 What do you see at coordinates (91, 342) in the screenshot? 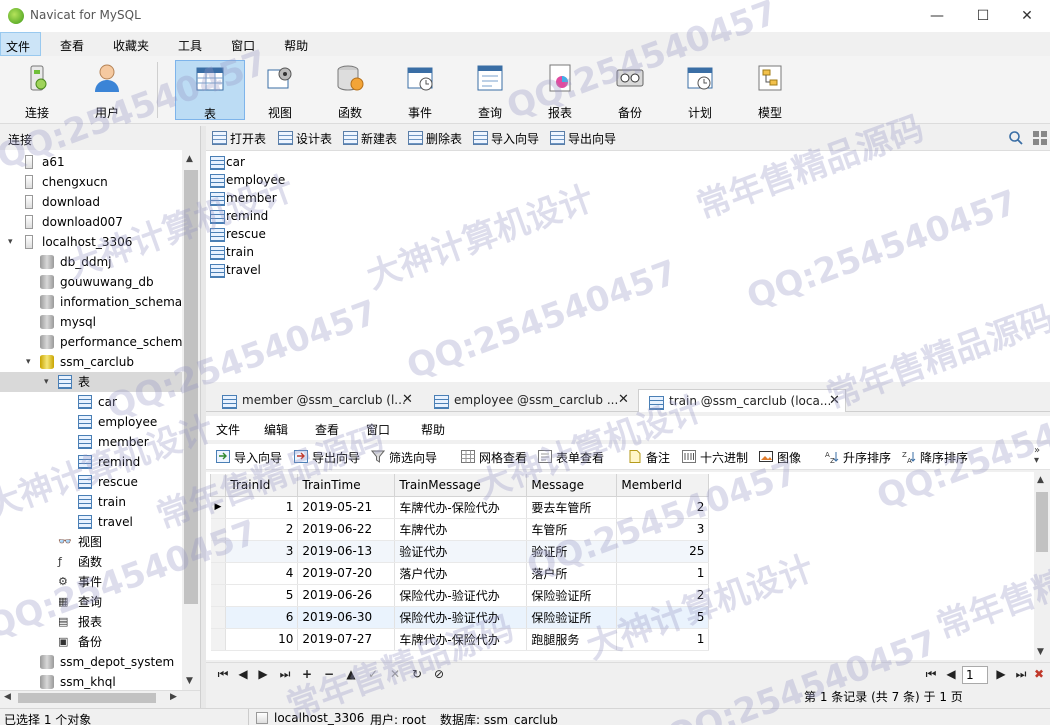
I see `tree-item: performance_schem` at bounding box center [91, 342].